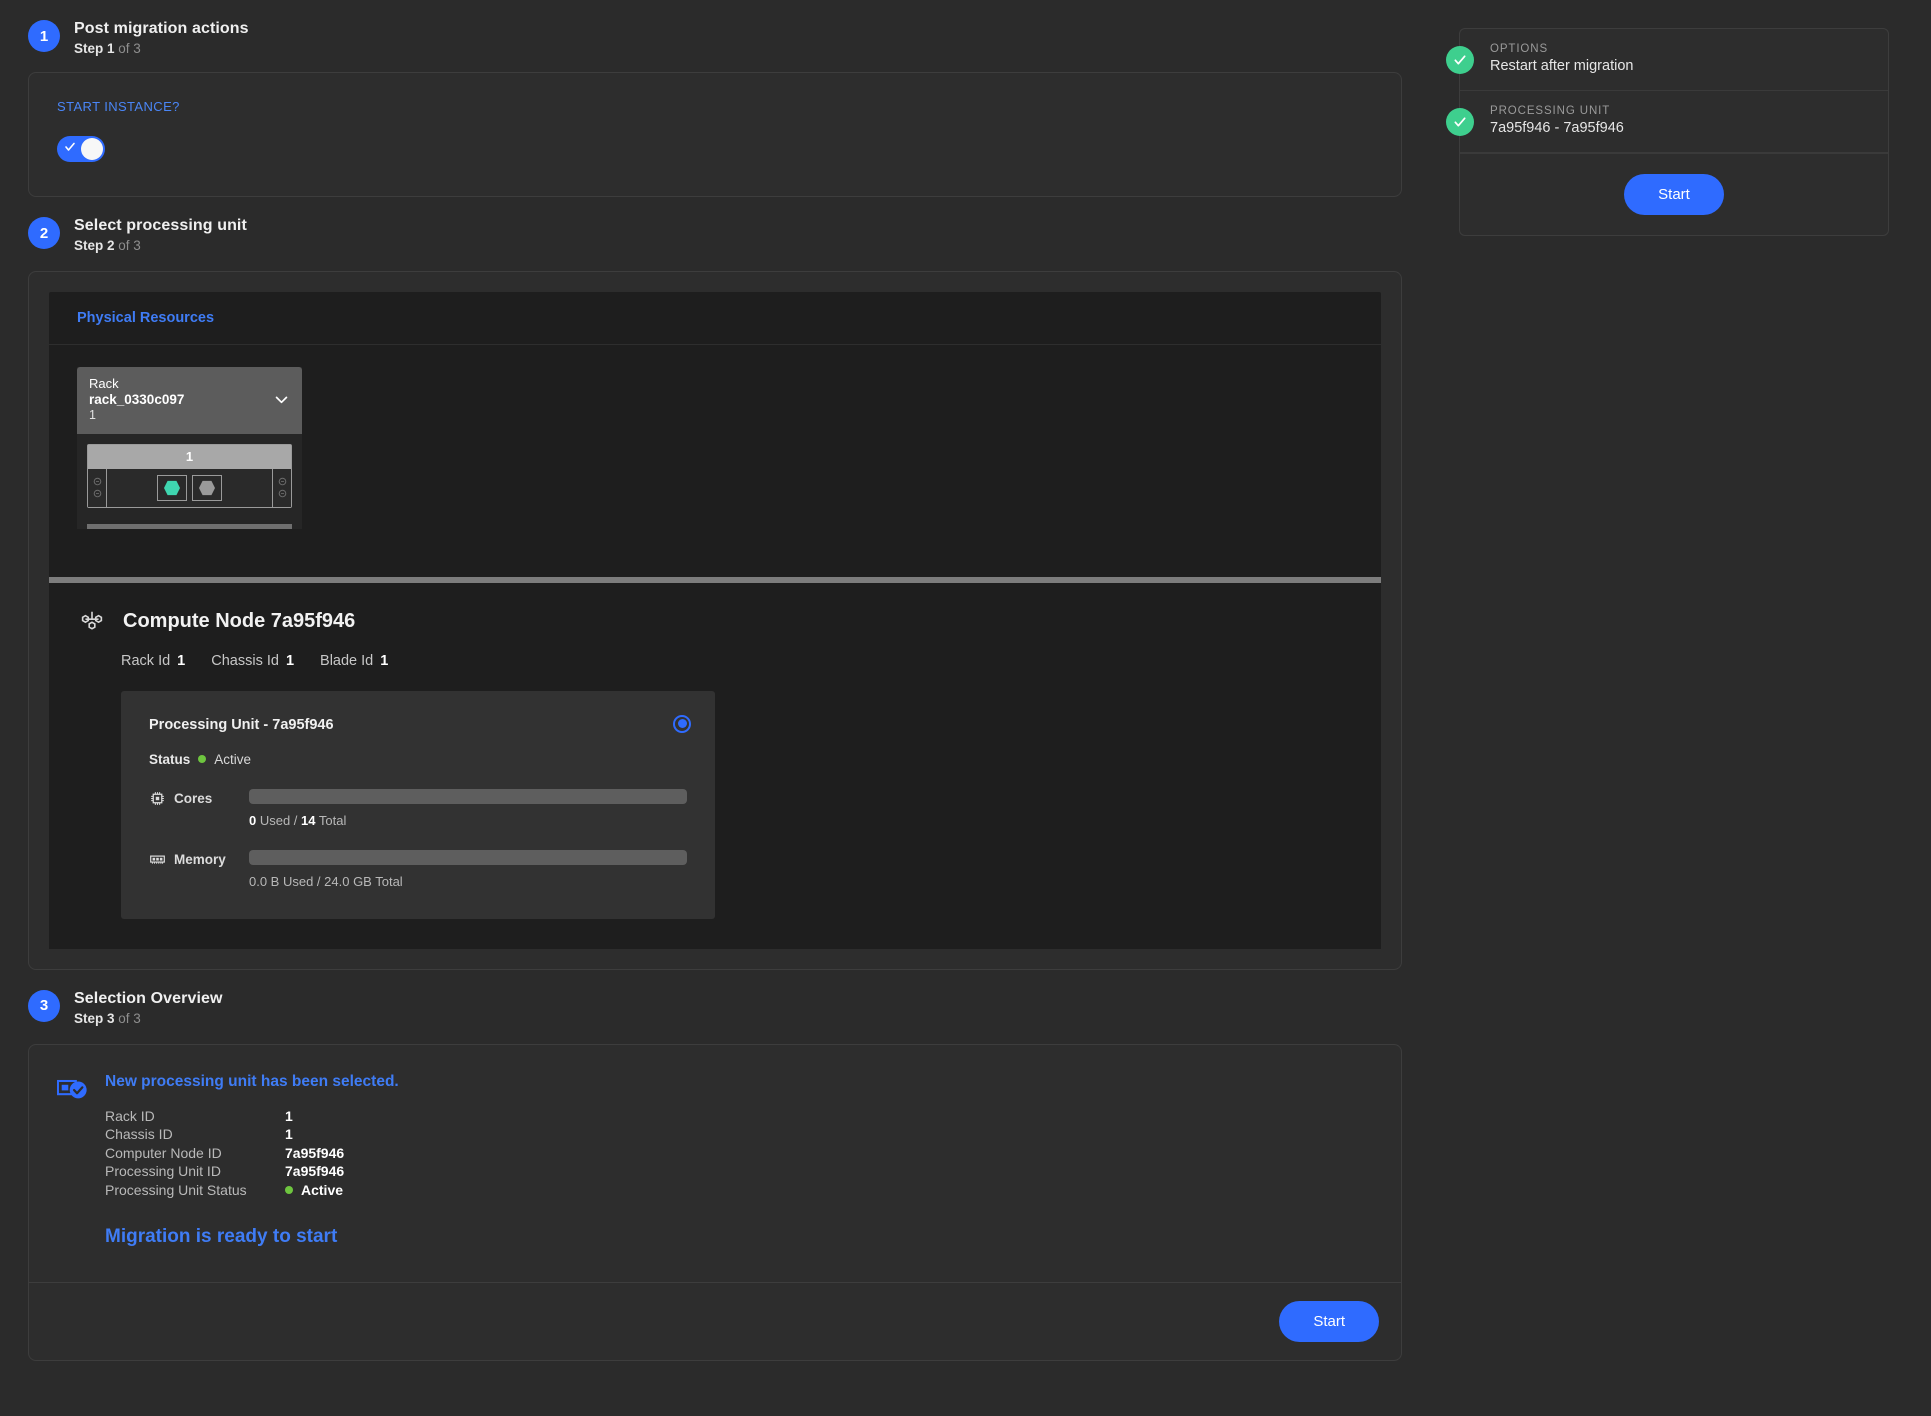  I want to click on summary-value: 7a95f946 - 7a95f946, so click(1557, 128).